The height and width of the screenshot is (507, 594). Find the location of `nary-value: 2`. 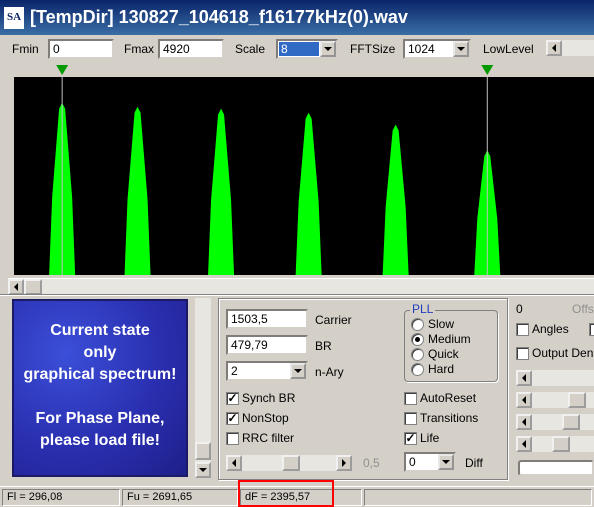

nary-value: 2 is located at coordinates (234, 371).